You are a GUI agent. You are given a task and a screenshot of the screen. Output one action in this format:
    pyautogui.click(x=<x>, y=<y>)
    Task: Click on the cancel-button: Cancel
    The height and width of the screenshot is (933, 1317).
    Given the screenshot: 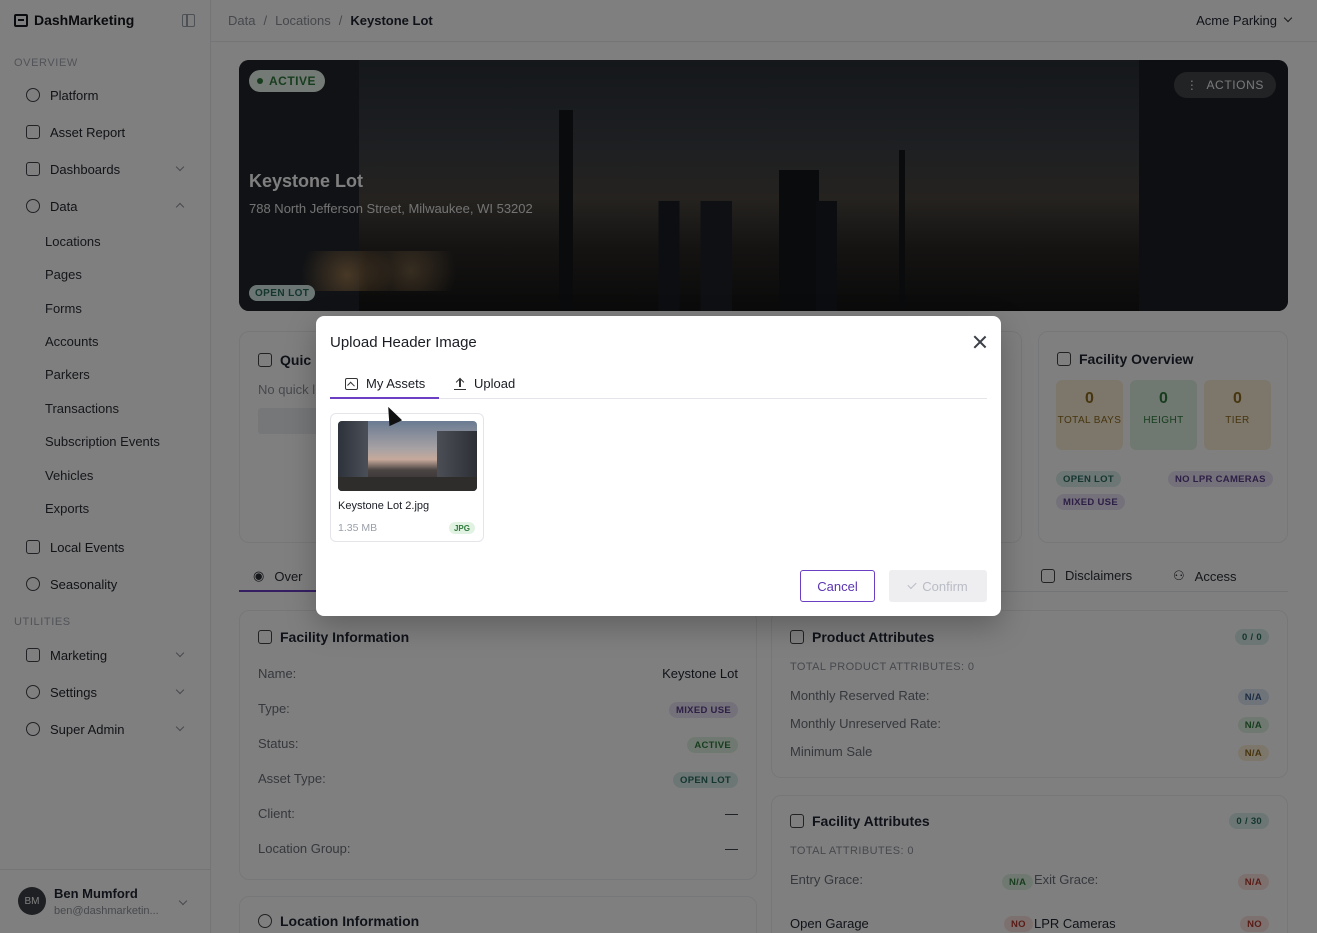 What is the action you would take?
    pyautogui.click(x=837, y=586)
    